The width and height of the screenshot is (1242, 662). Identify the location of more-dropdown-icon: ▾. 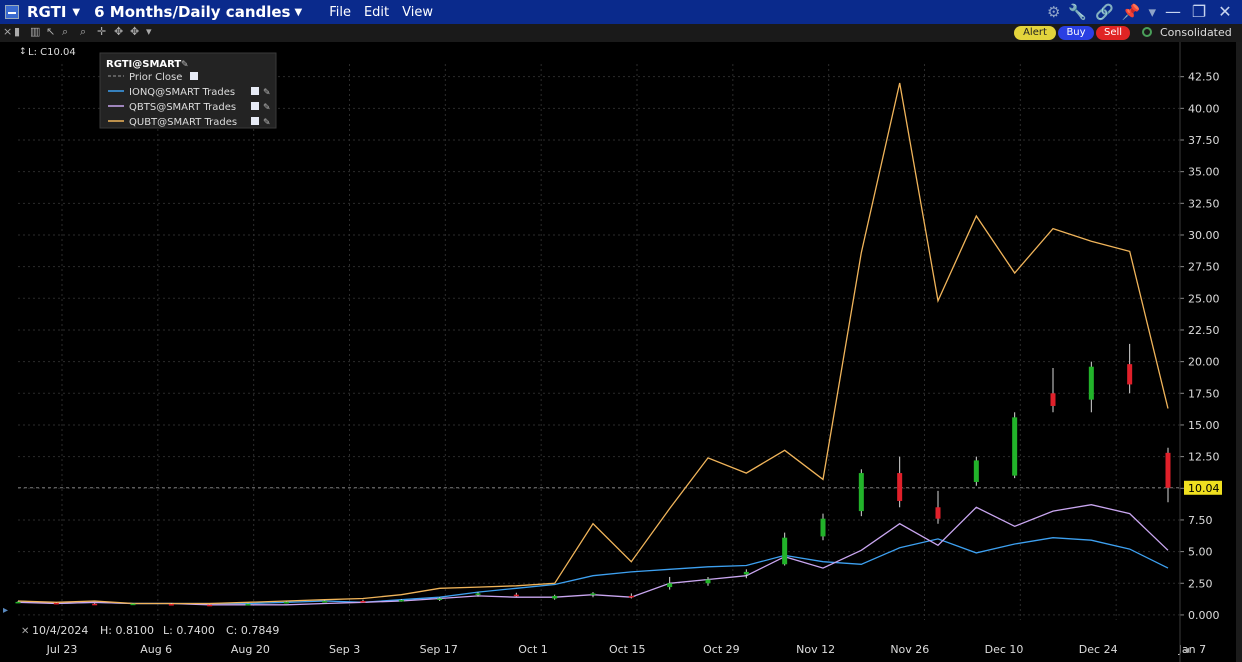
(1152, 12).